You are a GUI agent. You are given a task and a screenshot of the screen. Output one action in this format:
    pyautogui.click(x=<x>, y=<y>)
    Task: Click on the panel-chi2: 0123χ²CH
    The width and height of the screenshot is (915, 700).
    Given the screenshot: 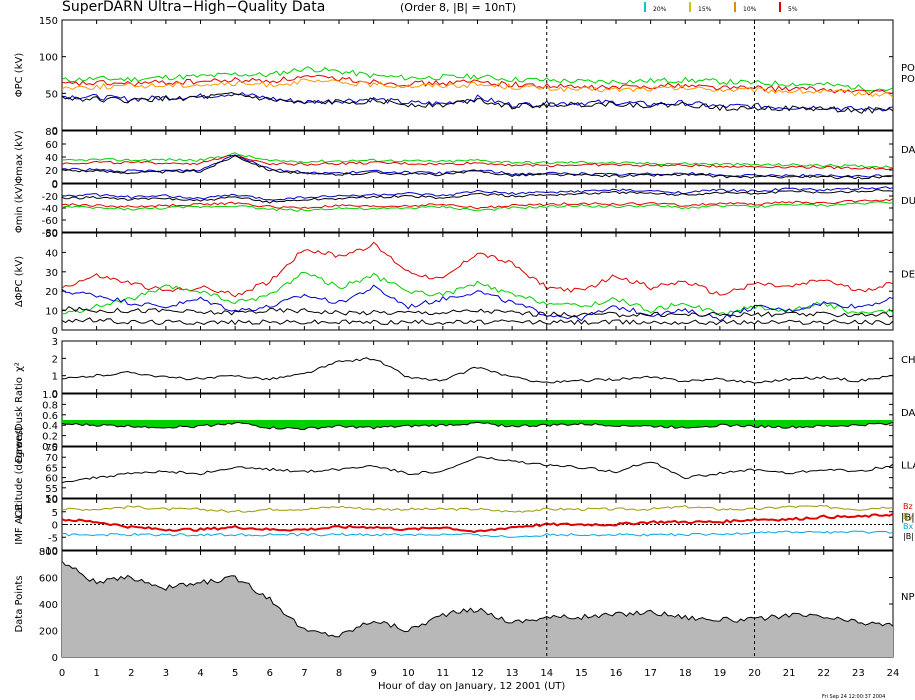 What is the action you would take?
    pyautogui.click(x=464, y=368)
    